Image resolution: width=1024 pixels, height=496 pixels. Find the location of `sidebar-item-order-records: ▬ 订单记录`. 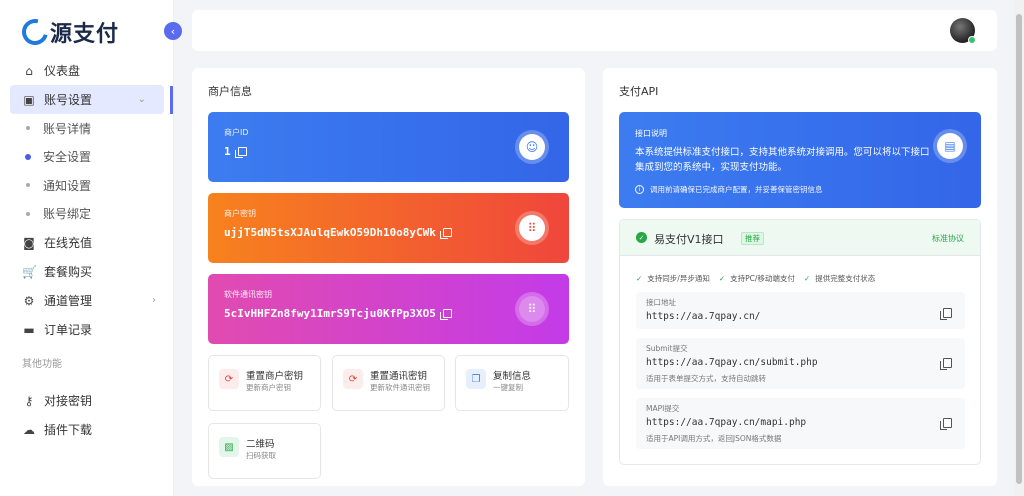

sidebar-item-order-records: ▬ 订单记录 is located at coordinates (87, 329).